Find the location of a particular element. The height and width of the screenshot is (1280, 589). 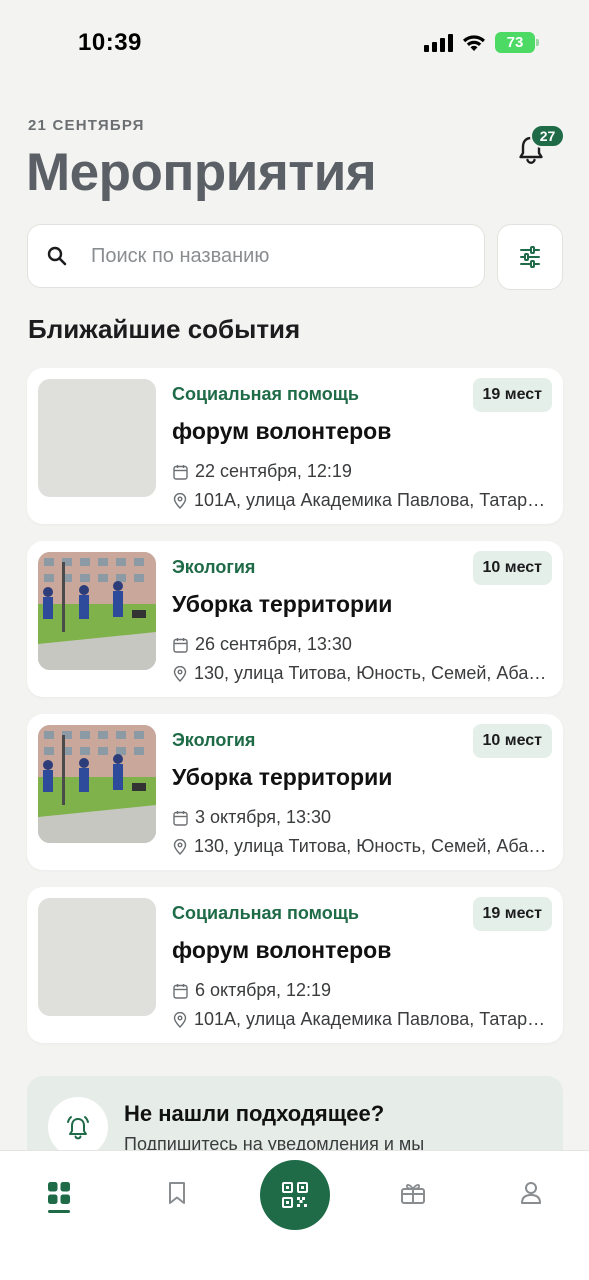

wifi-icon is located at coordinates (474, 42).